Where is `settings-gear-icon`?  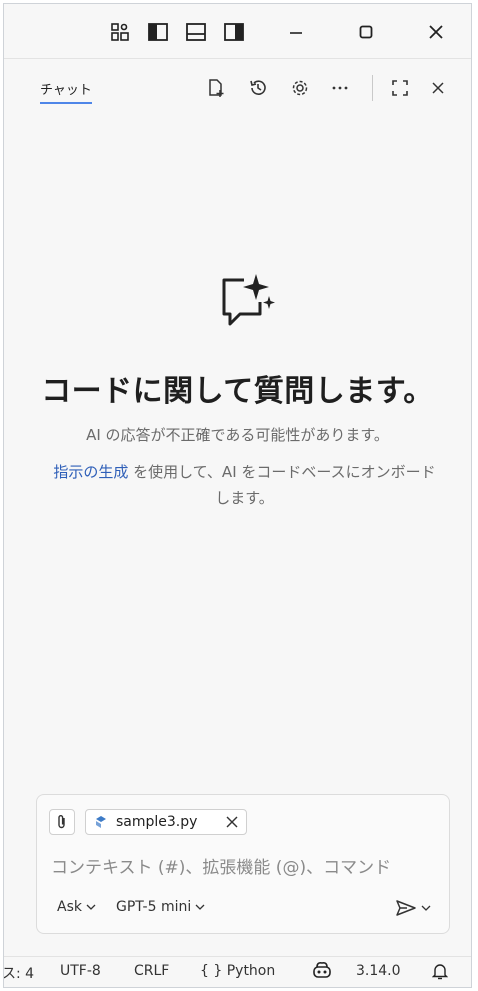
settings-gear-icon is located at coordinates (300, 88).